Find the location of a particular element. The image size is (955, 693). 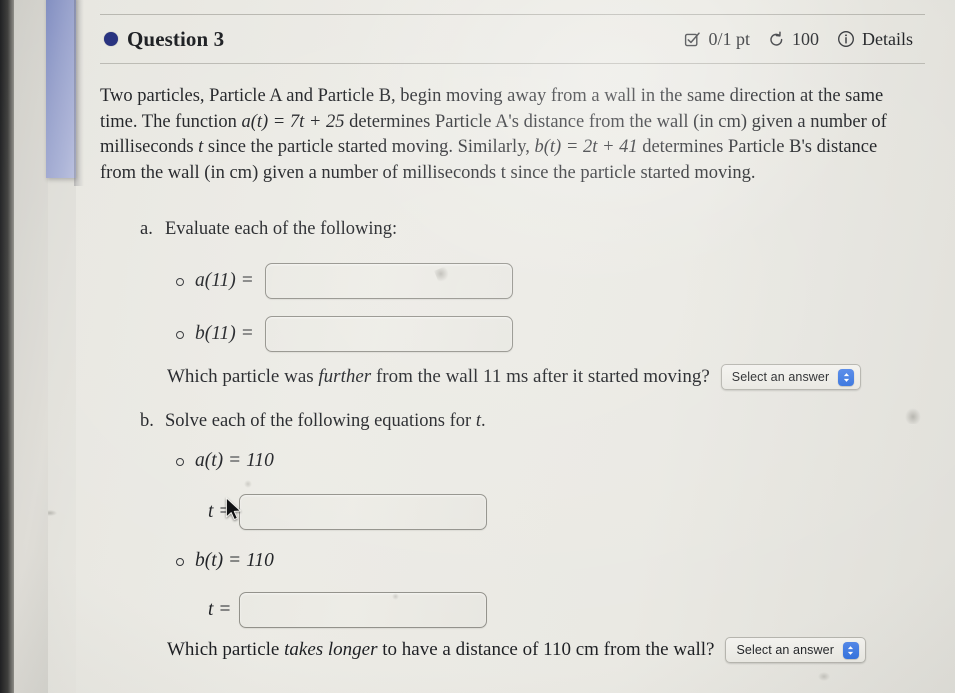

question-title-group: Question 3 is located at coordinates (164, 39).